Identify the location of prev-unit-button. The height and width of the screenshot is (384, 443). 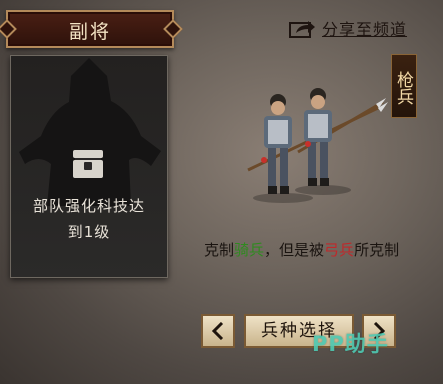
(218, 331).